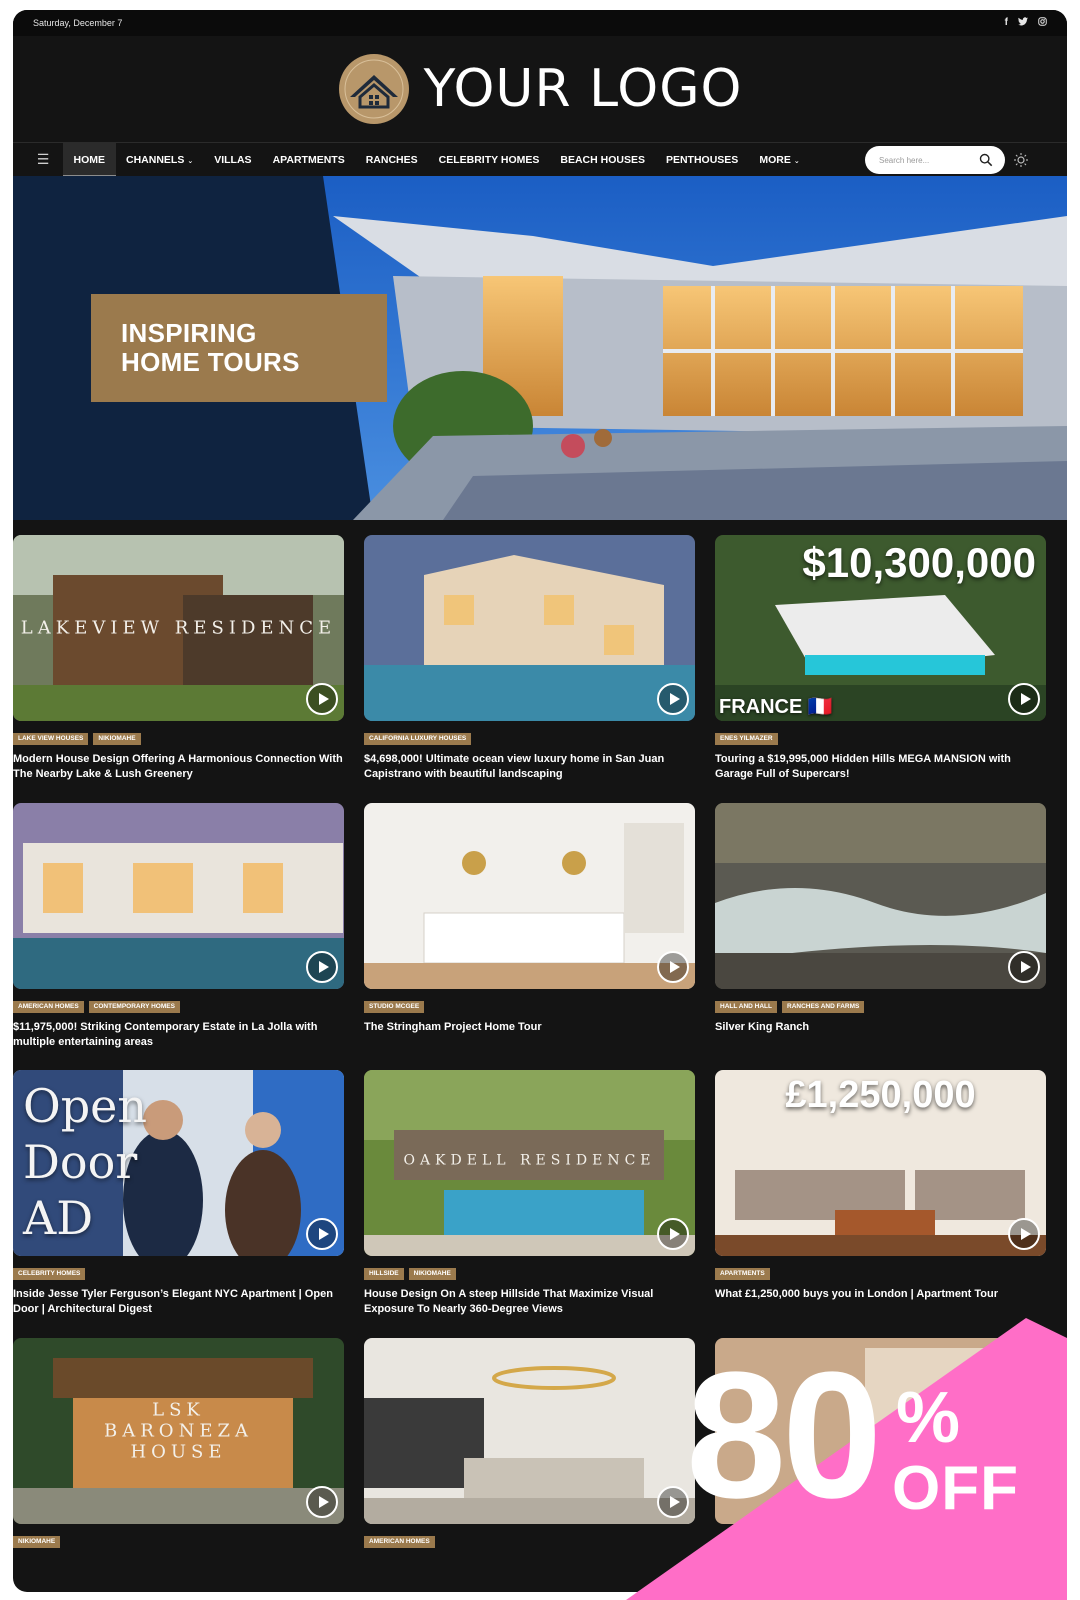 This screenshot has height=1600, width=1080. I want to click on tag-list: CELEBRITY HOMES, so click(178, 1274).